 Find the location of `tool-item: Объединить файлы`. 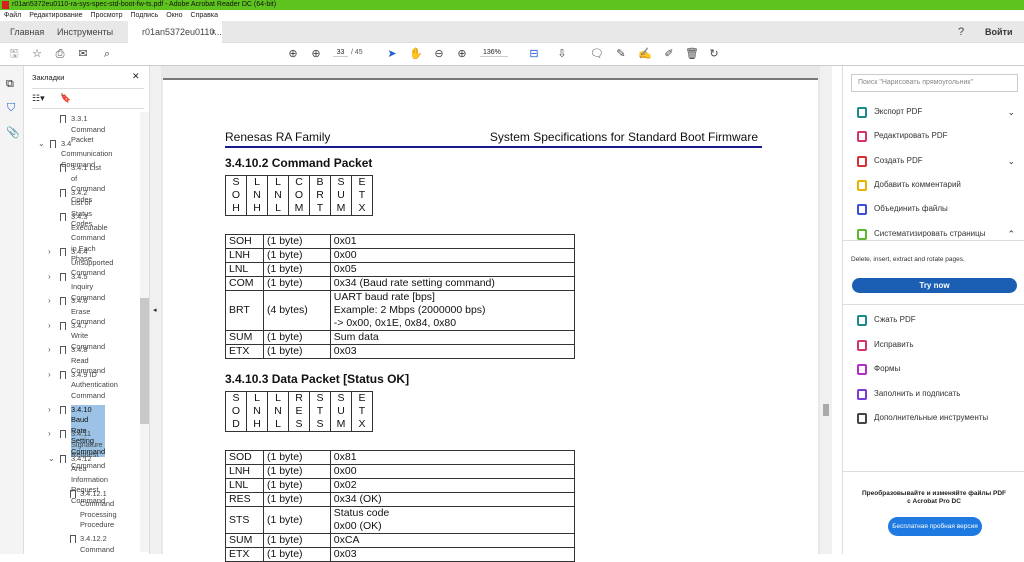

tool-item: Объединить файлы is located at coordinates (936, 209).